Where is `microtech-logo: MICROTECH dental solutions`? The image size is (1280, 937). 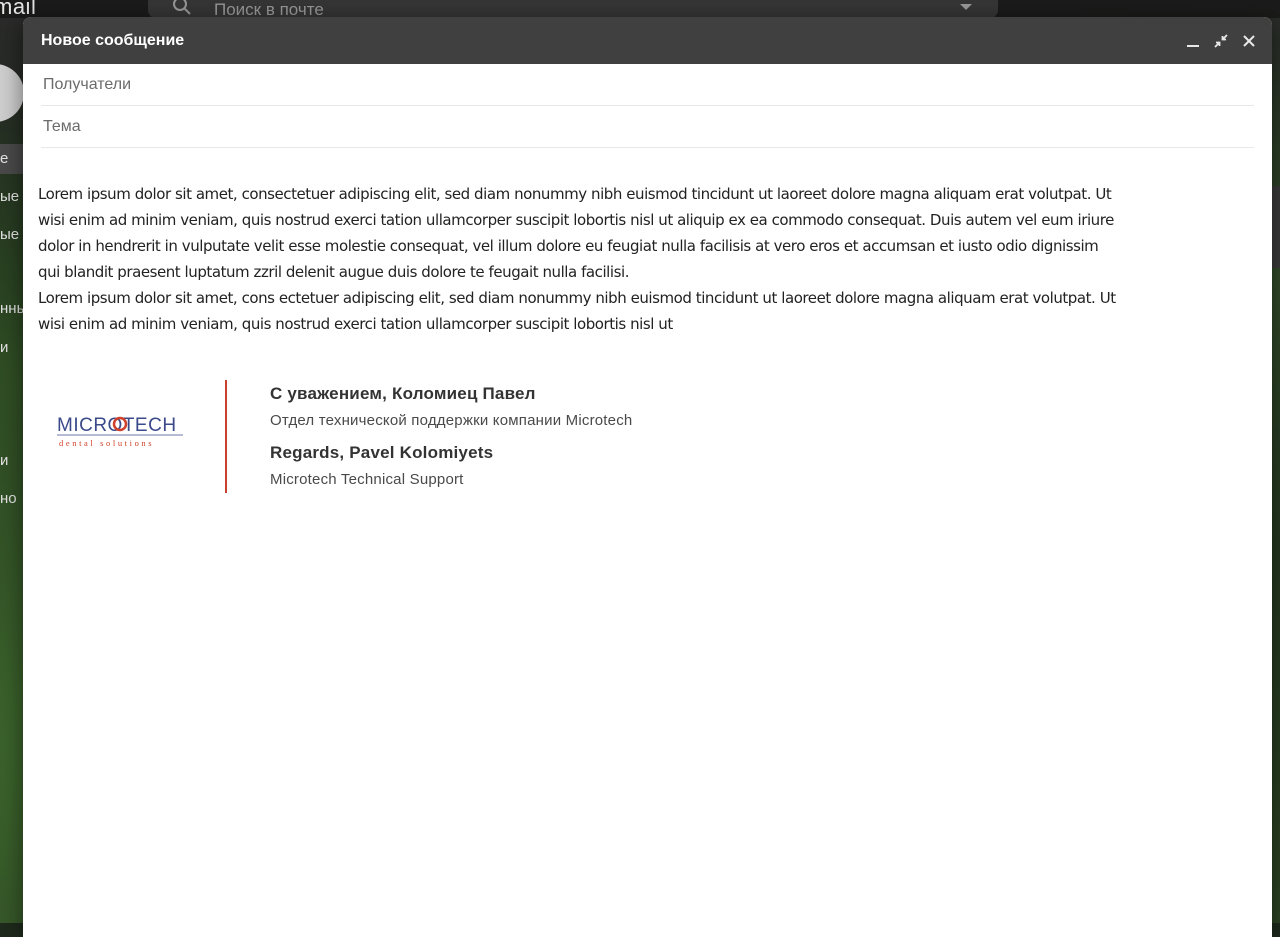 microtech-logo: MICROTECH dental solutions is located at coordinates (120, 431).